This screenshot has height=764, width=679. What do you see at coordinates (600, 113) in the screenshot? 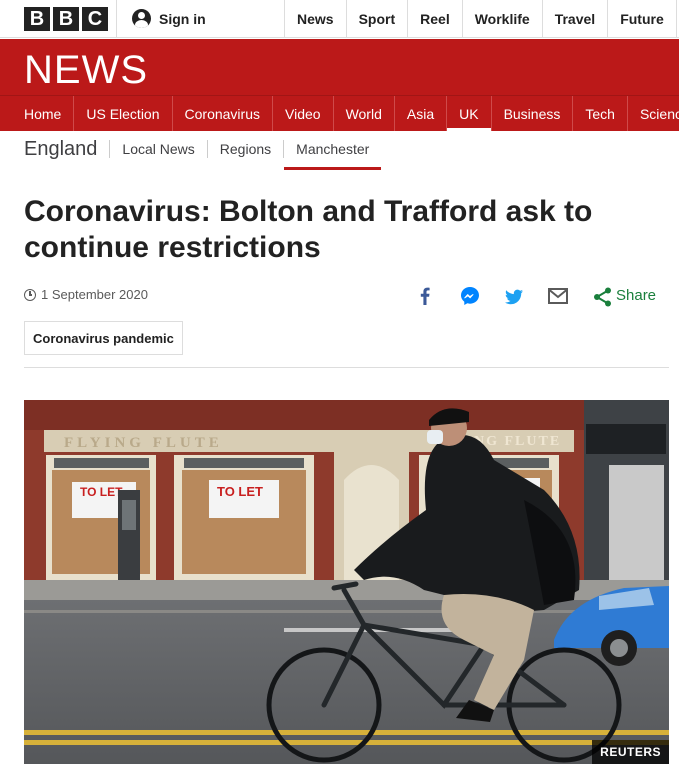
I see `section-nav-tech: Tech` at bounding box center [600, 113].